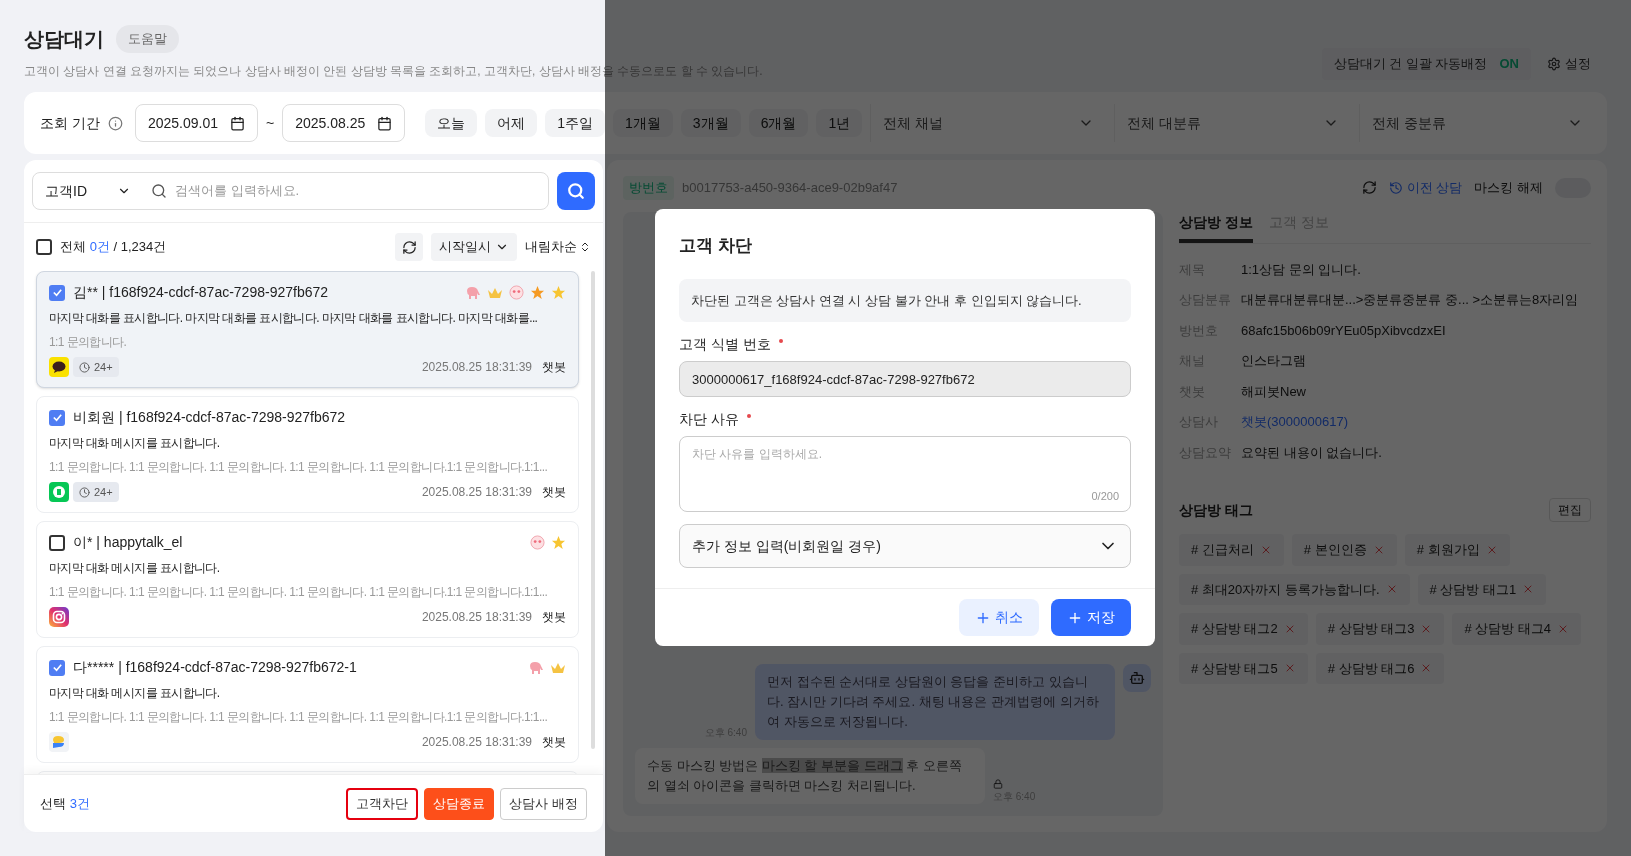  Describe the element at coordinates (344, 123) in the screenshot. I see `end-date-field: 2025.08.25` at that location.